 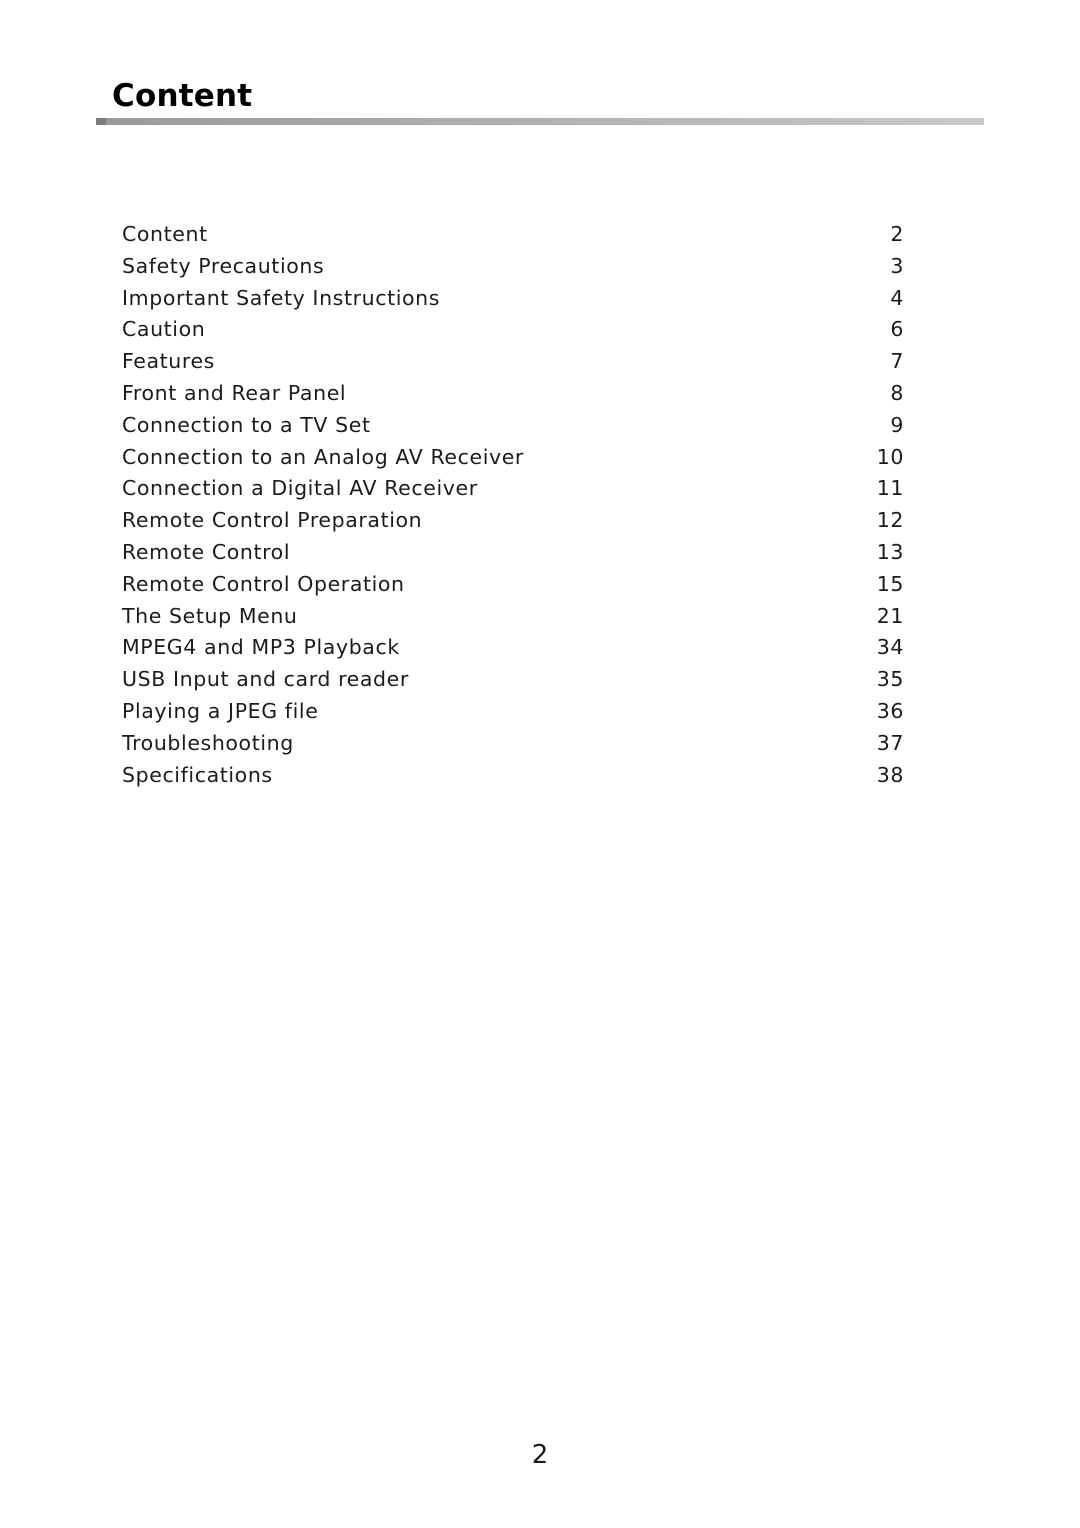 What do you see at coordinates (101, 121) in the screenshot?
I see `heading-divider-cap` at bounding box center [101, 121].